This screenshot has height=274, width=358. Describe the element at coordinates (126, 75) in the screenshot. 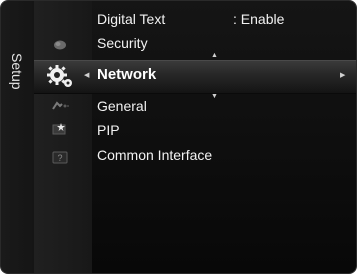

I see `menu-item-network: Network` at that location.